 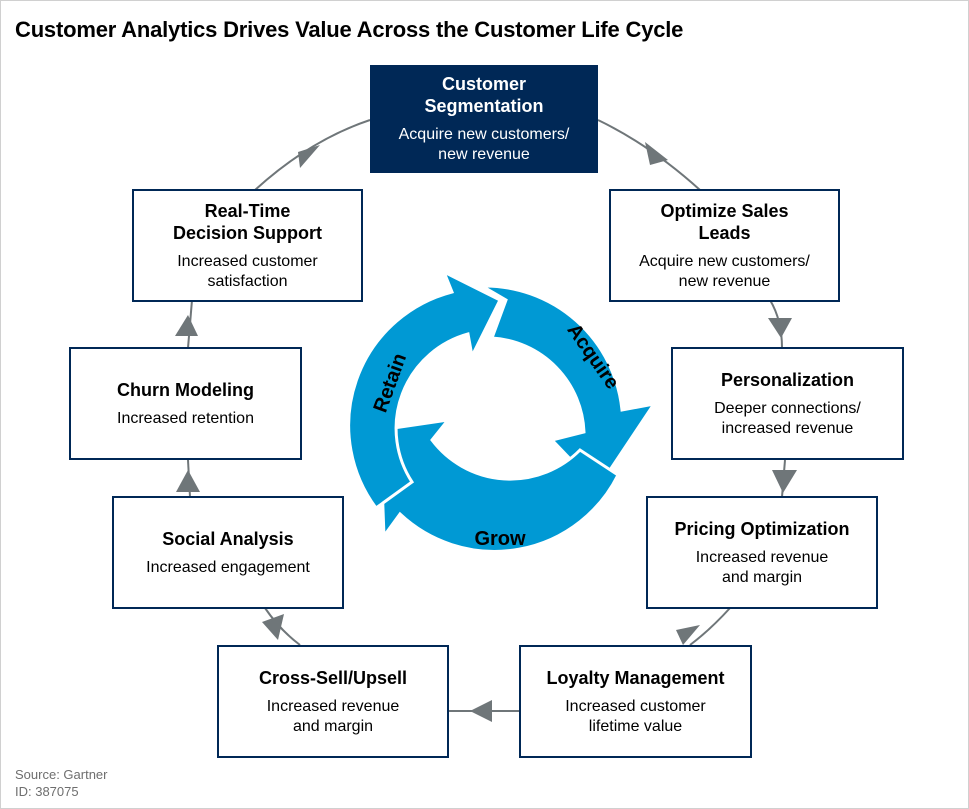 What do you see at coordinates (185, 418) in the screenshot?
I see `box-subtext: Increased retention` at bounding box center [185, 418].